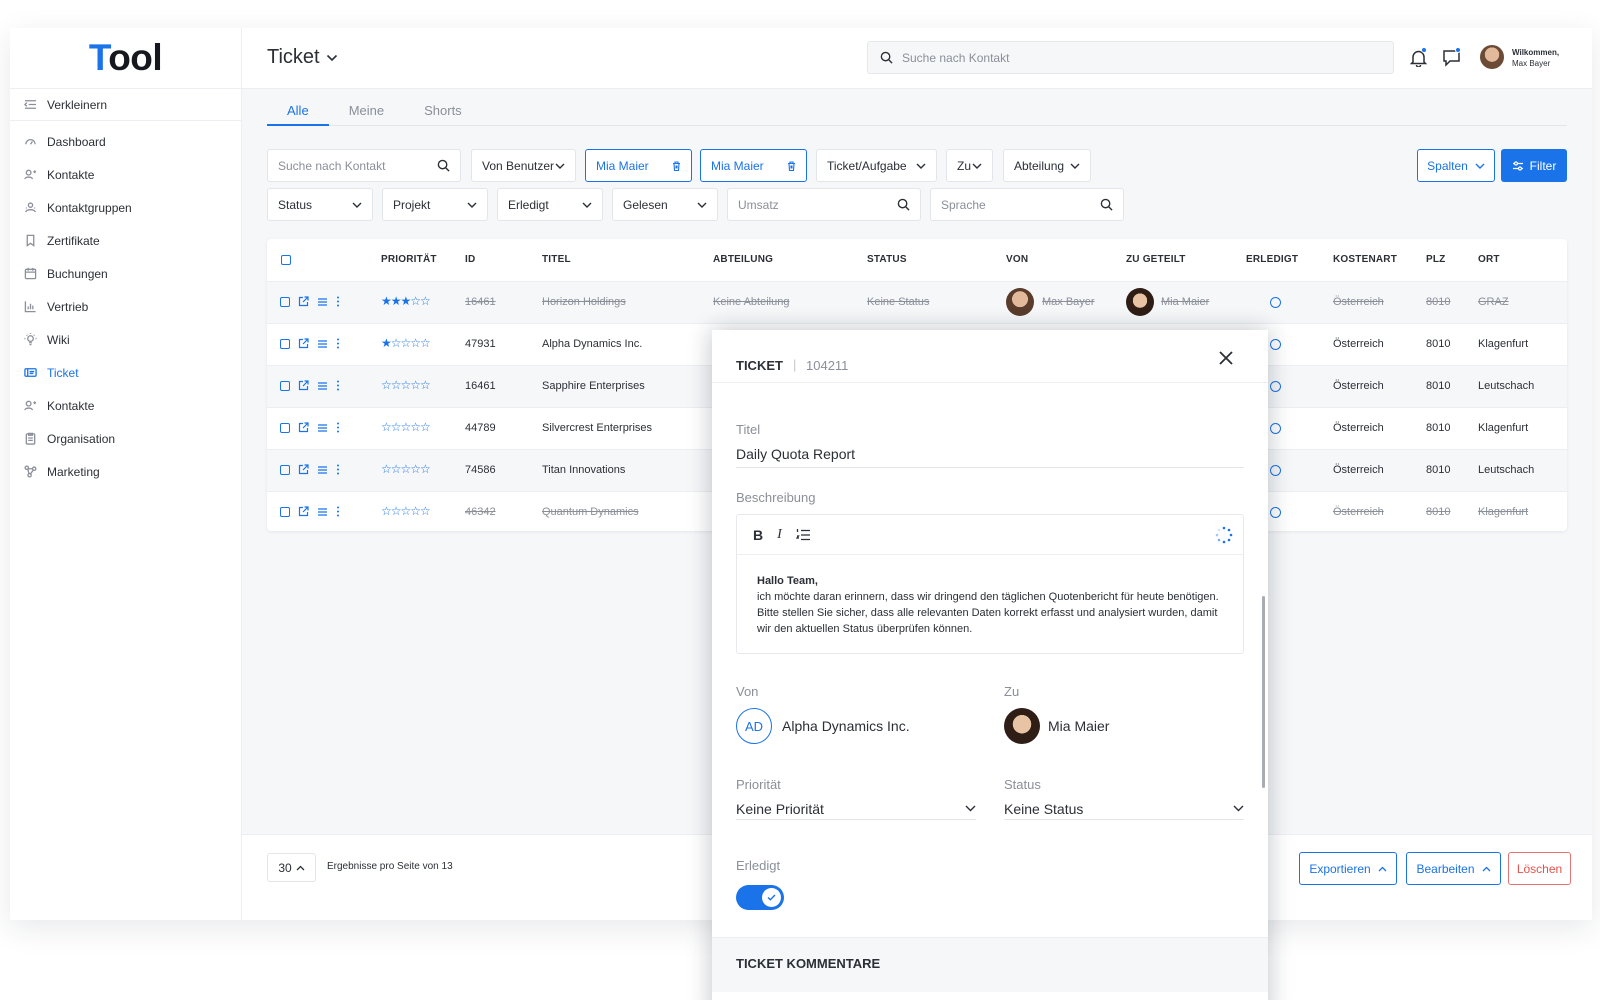 The width and height of the screenshot is (1600, 1000). Describe the element at coordinates (846, 726) in the screenshot. I see `von-name: Alpha Dynamics Inc.` at that location.